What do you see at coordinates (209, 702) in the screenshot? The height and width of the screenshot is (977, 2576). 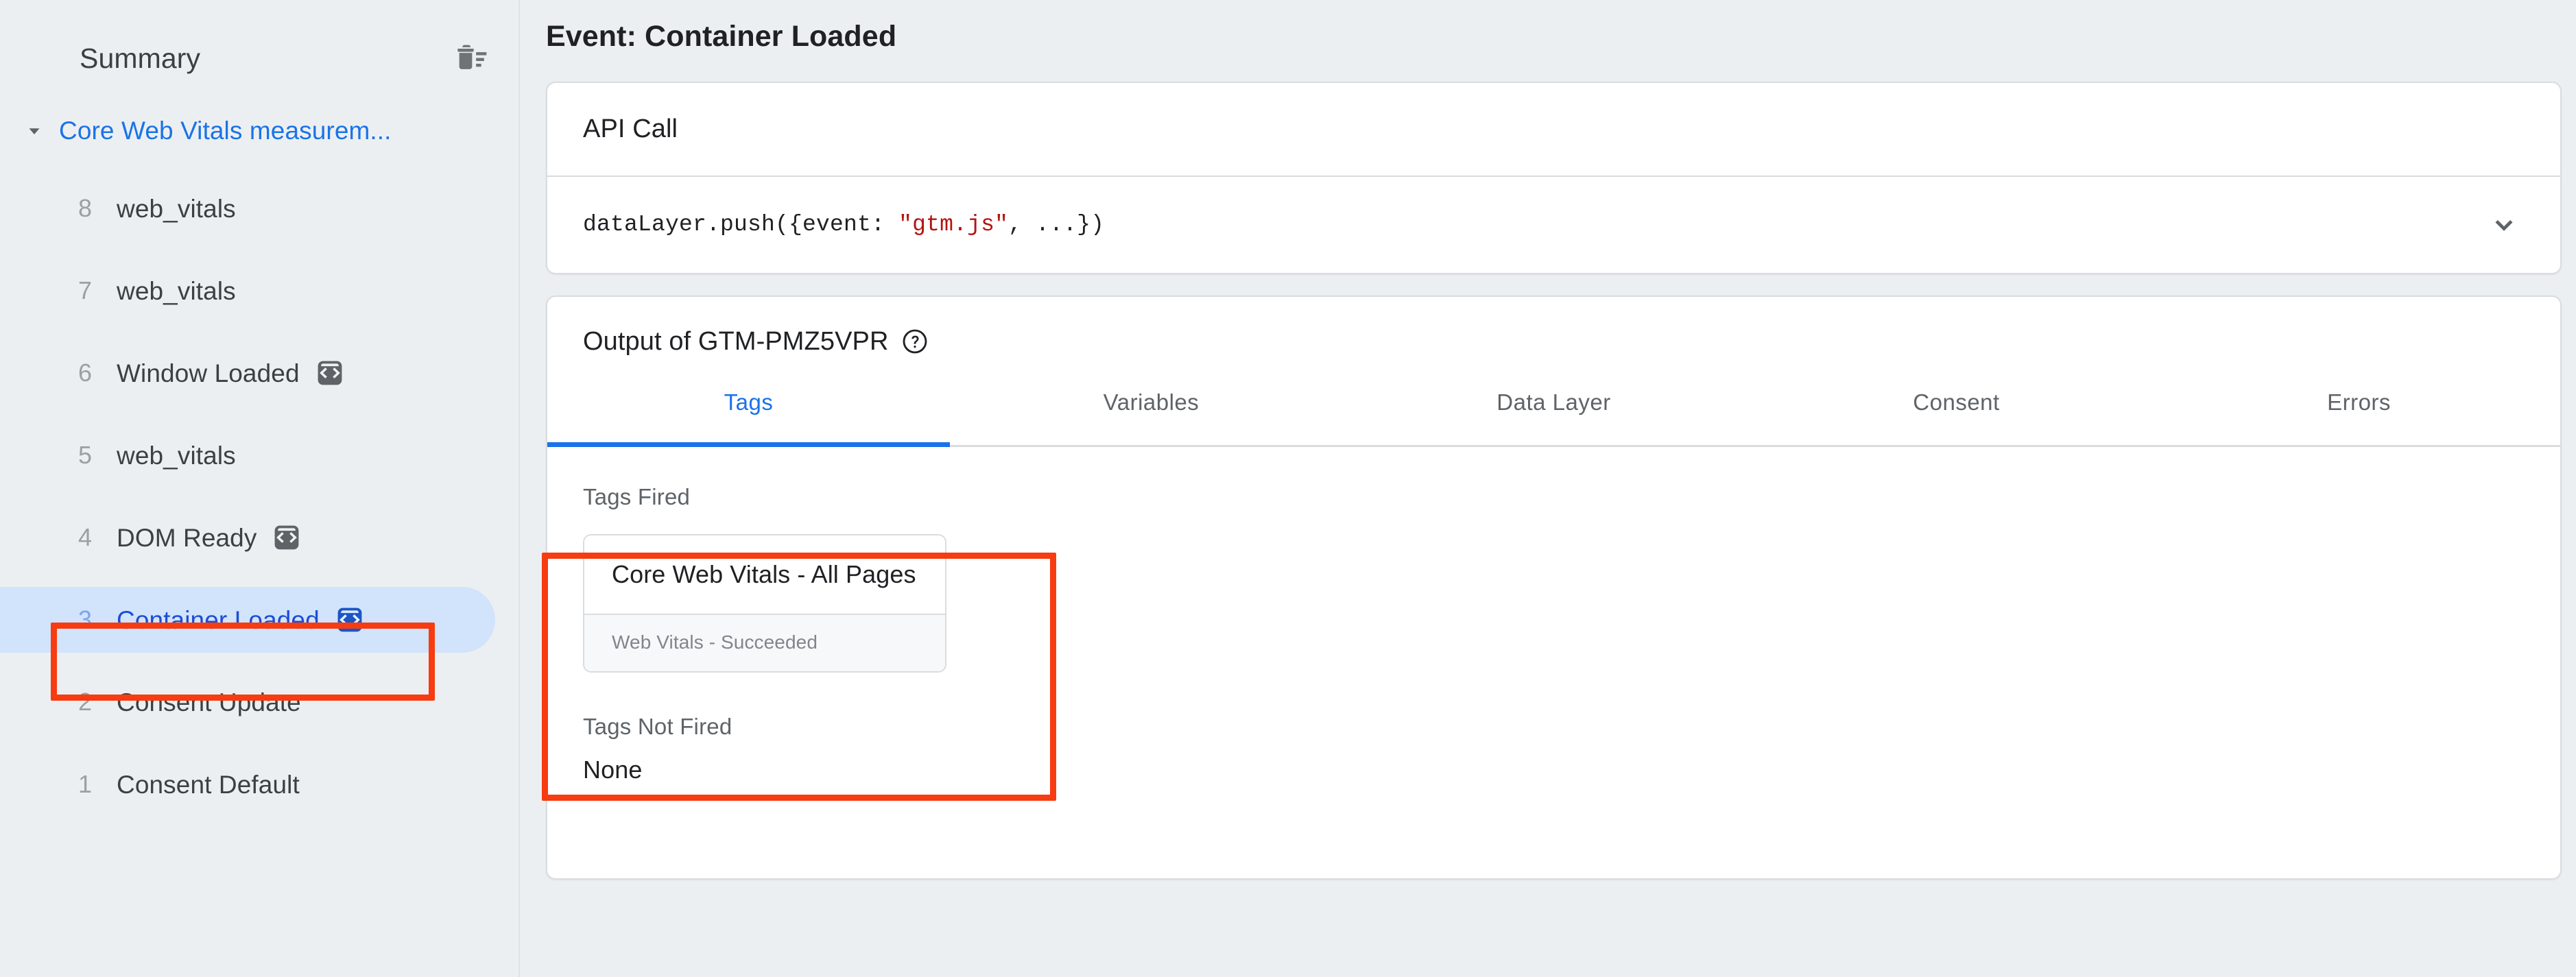 I see `event-name: Consent Update` at bounding box center [209, 702].